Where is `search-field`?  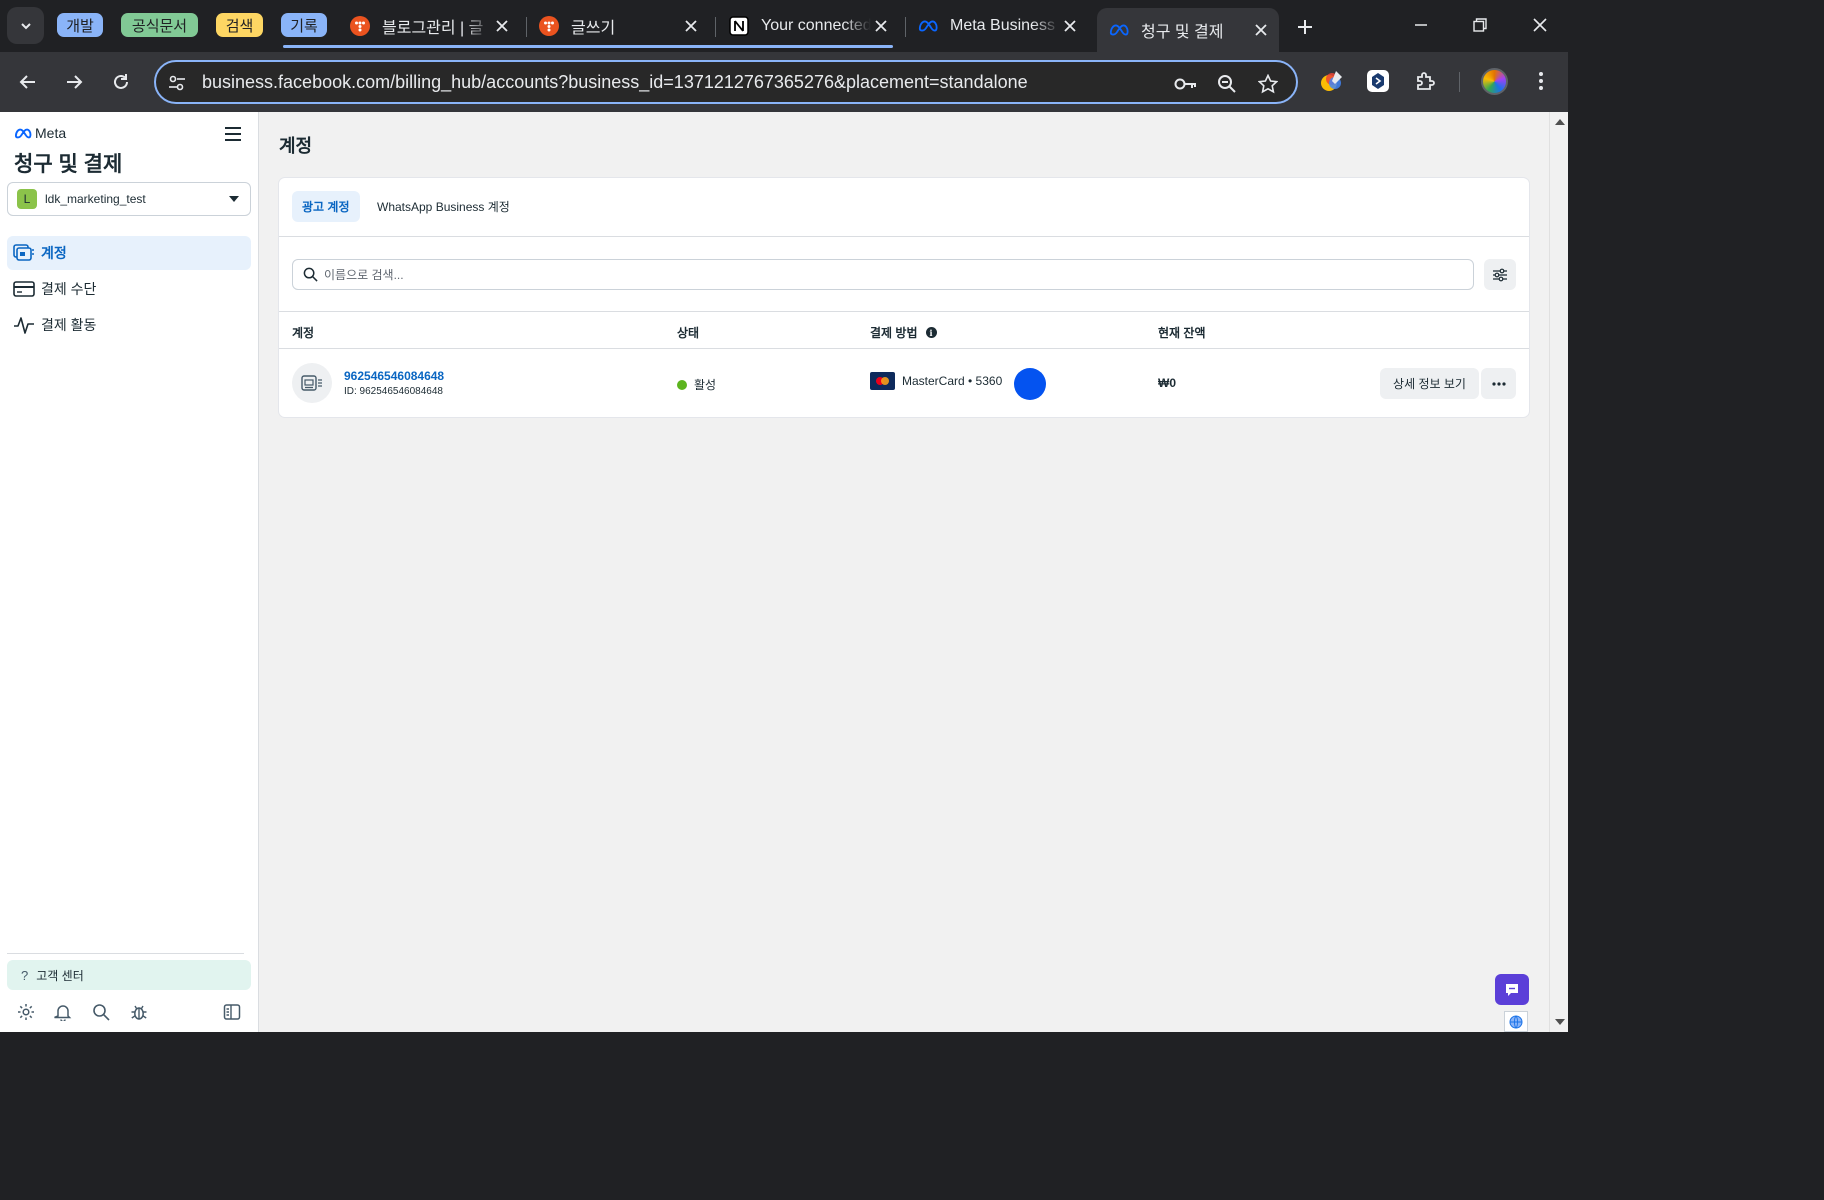 search-field is located at coordinates (883, 274).